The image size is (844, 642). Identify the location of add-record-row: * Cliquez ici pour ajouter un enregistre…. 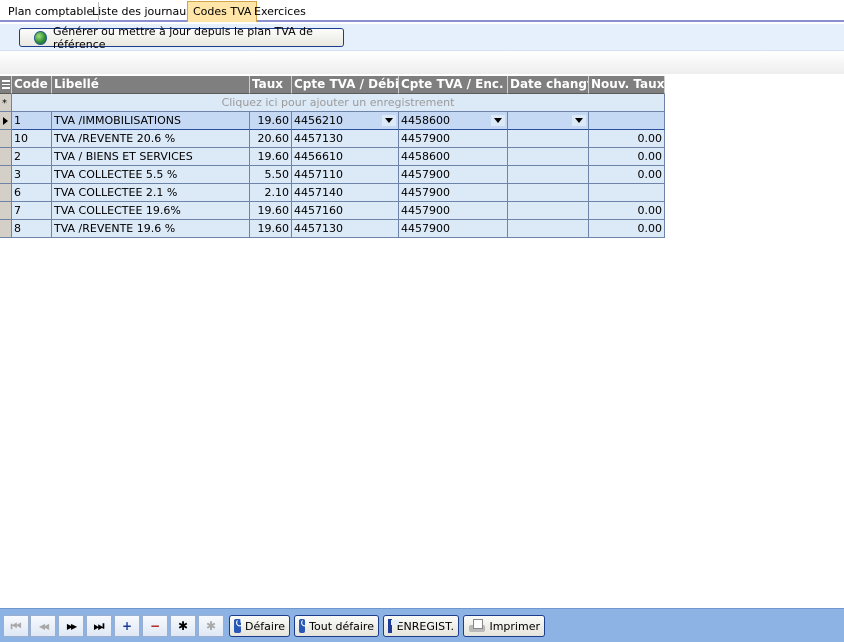
(332, 103).